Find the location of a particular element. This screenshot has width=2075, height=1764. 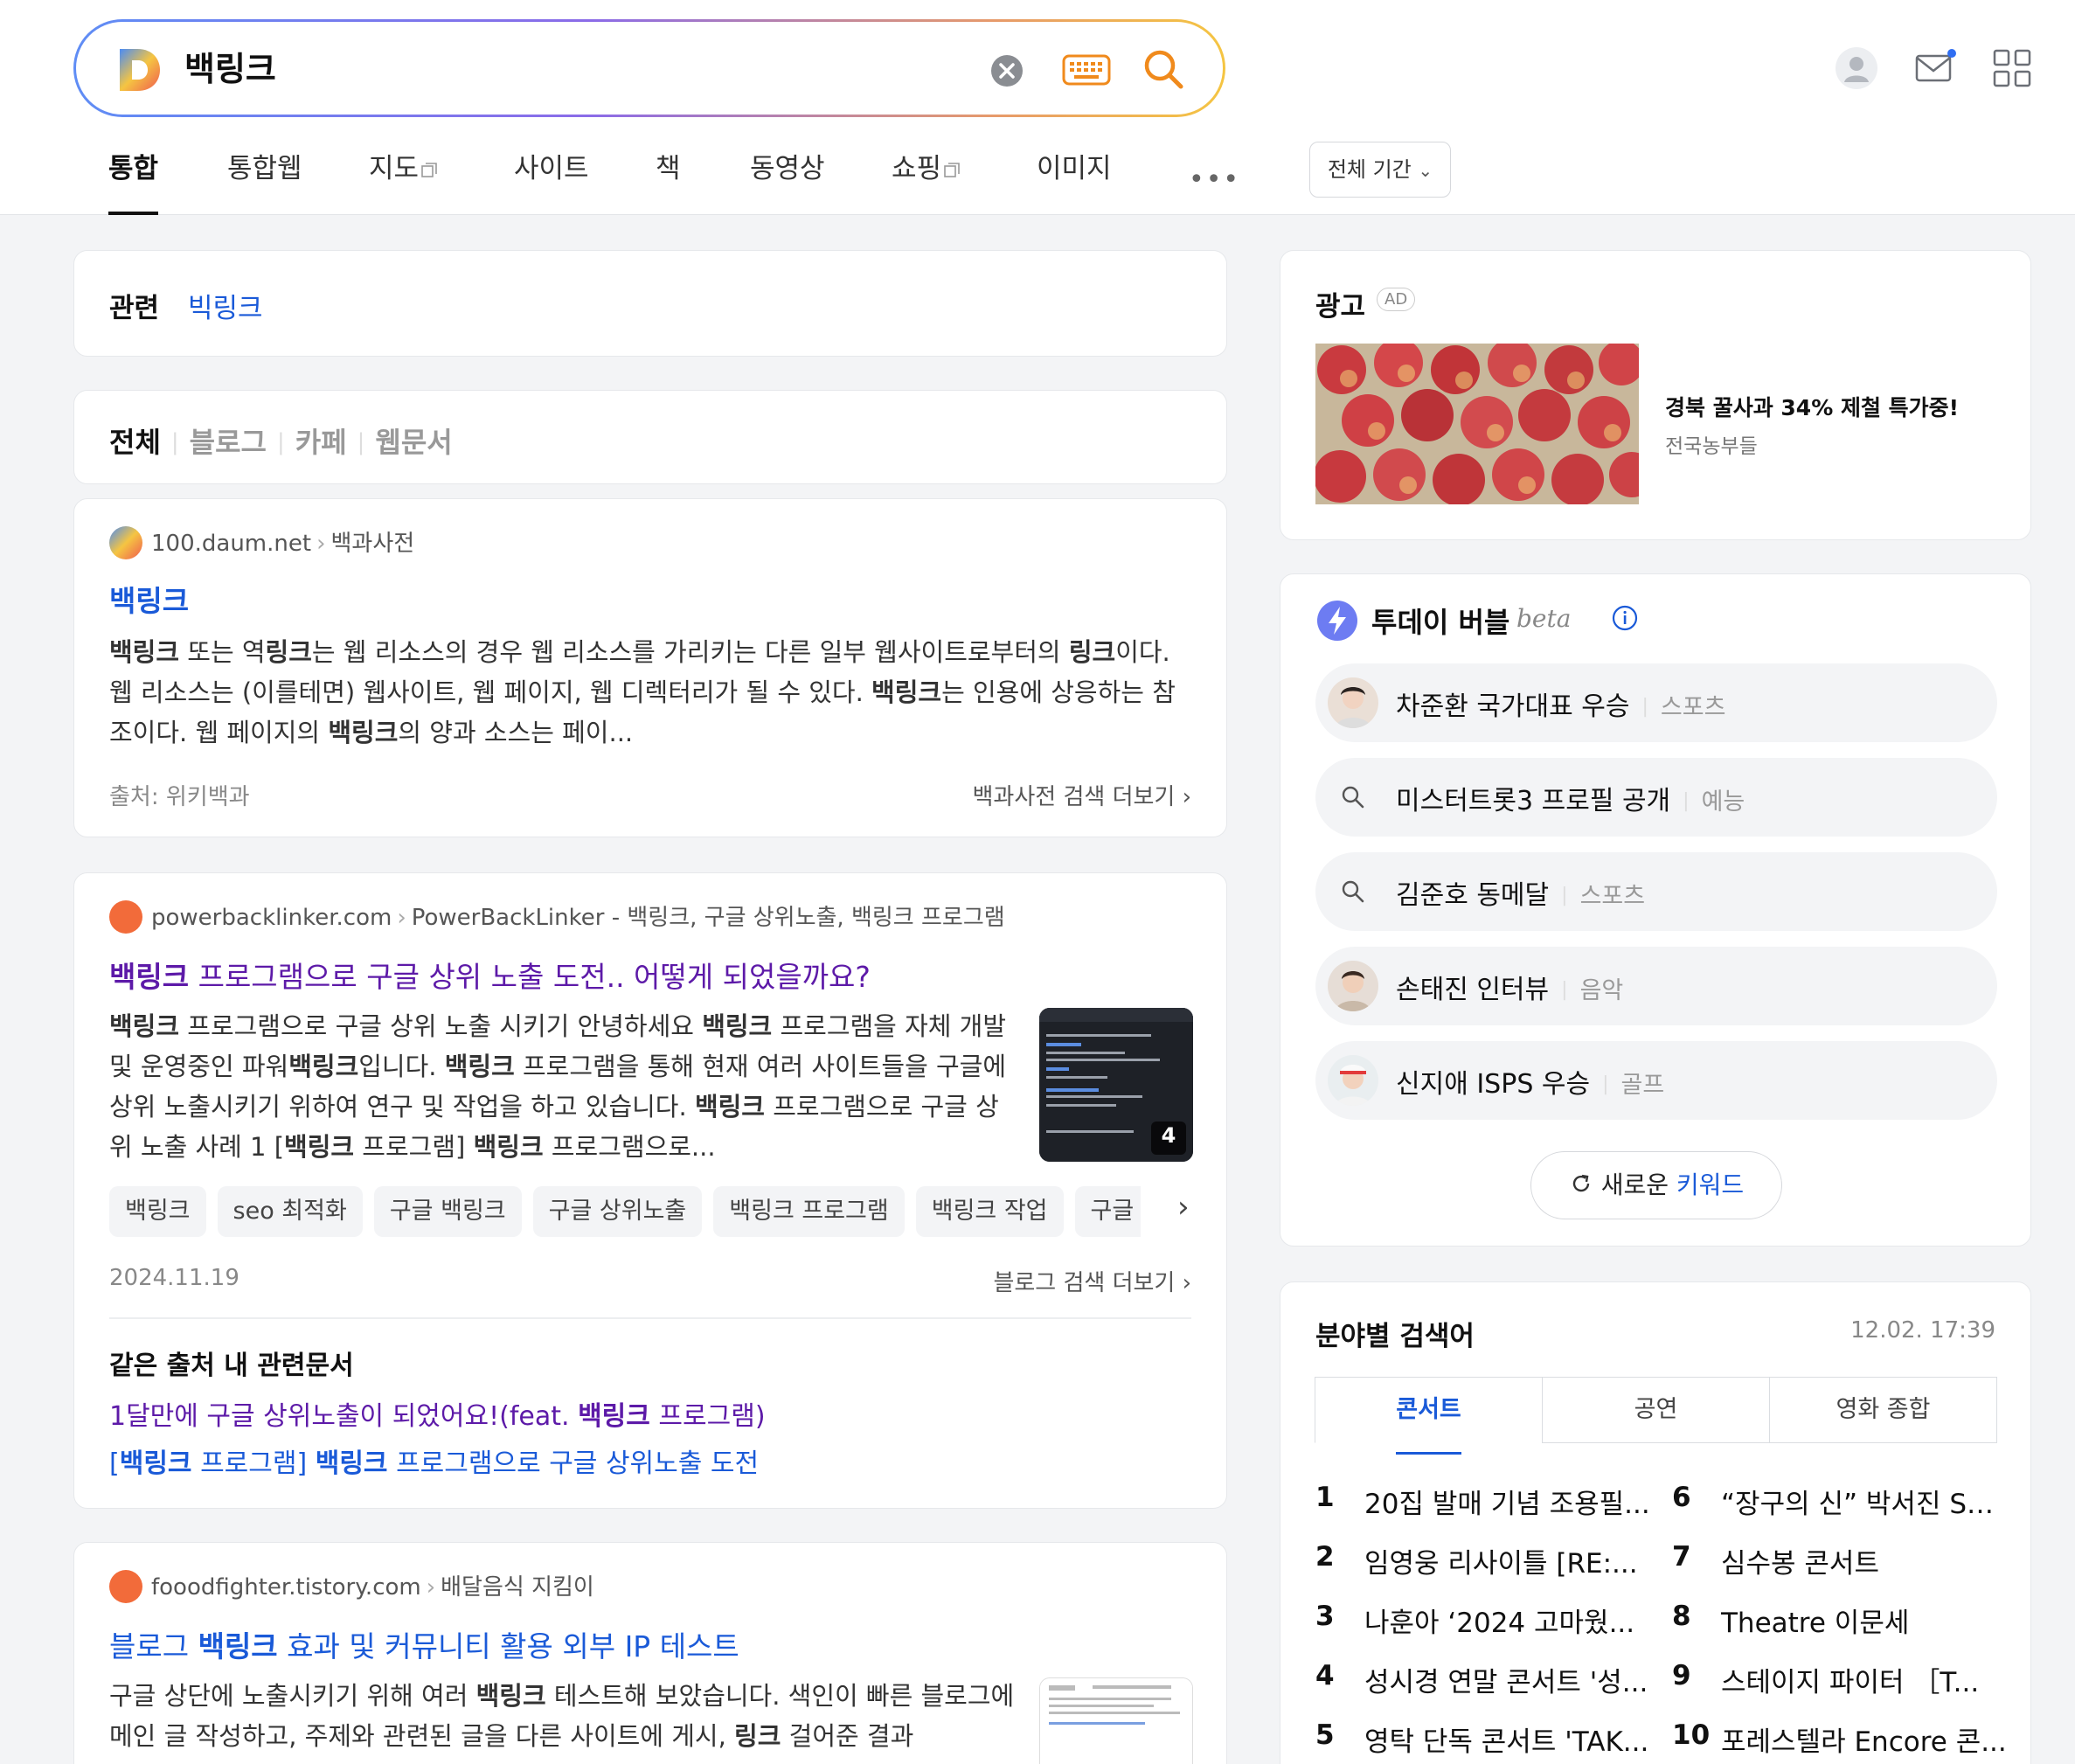

keyword-chip: 백링크 작업 is located at coordinates (989, 1211).